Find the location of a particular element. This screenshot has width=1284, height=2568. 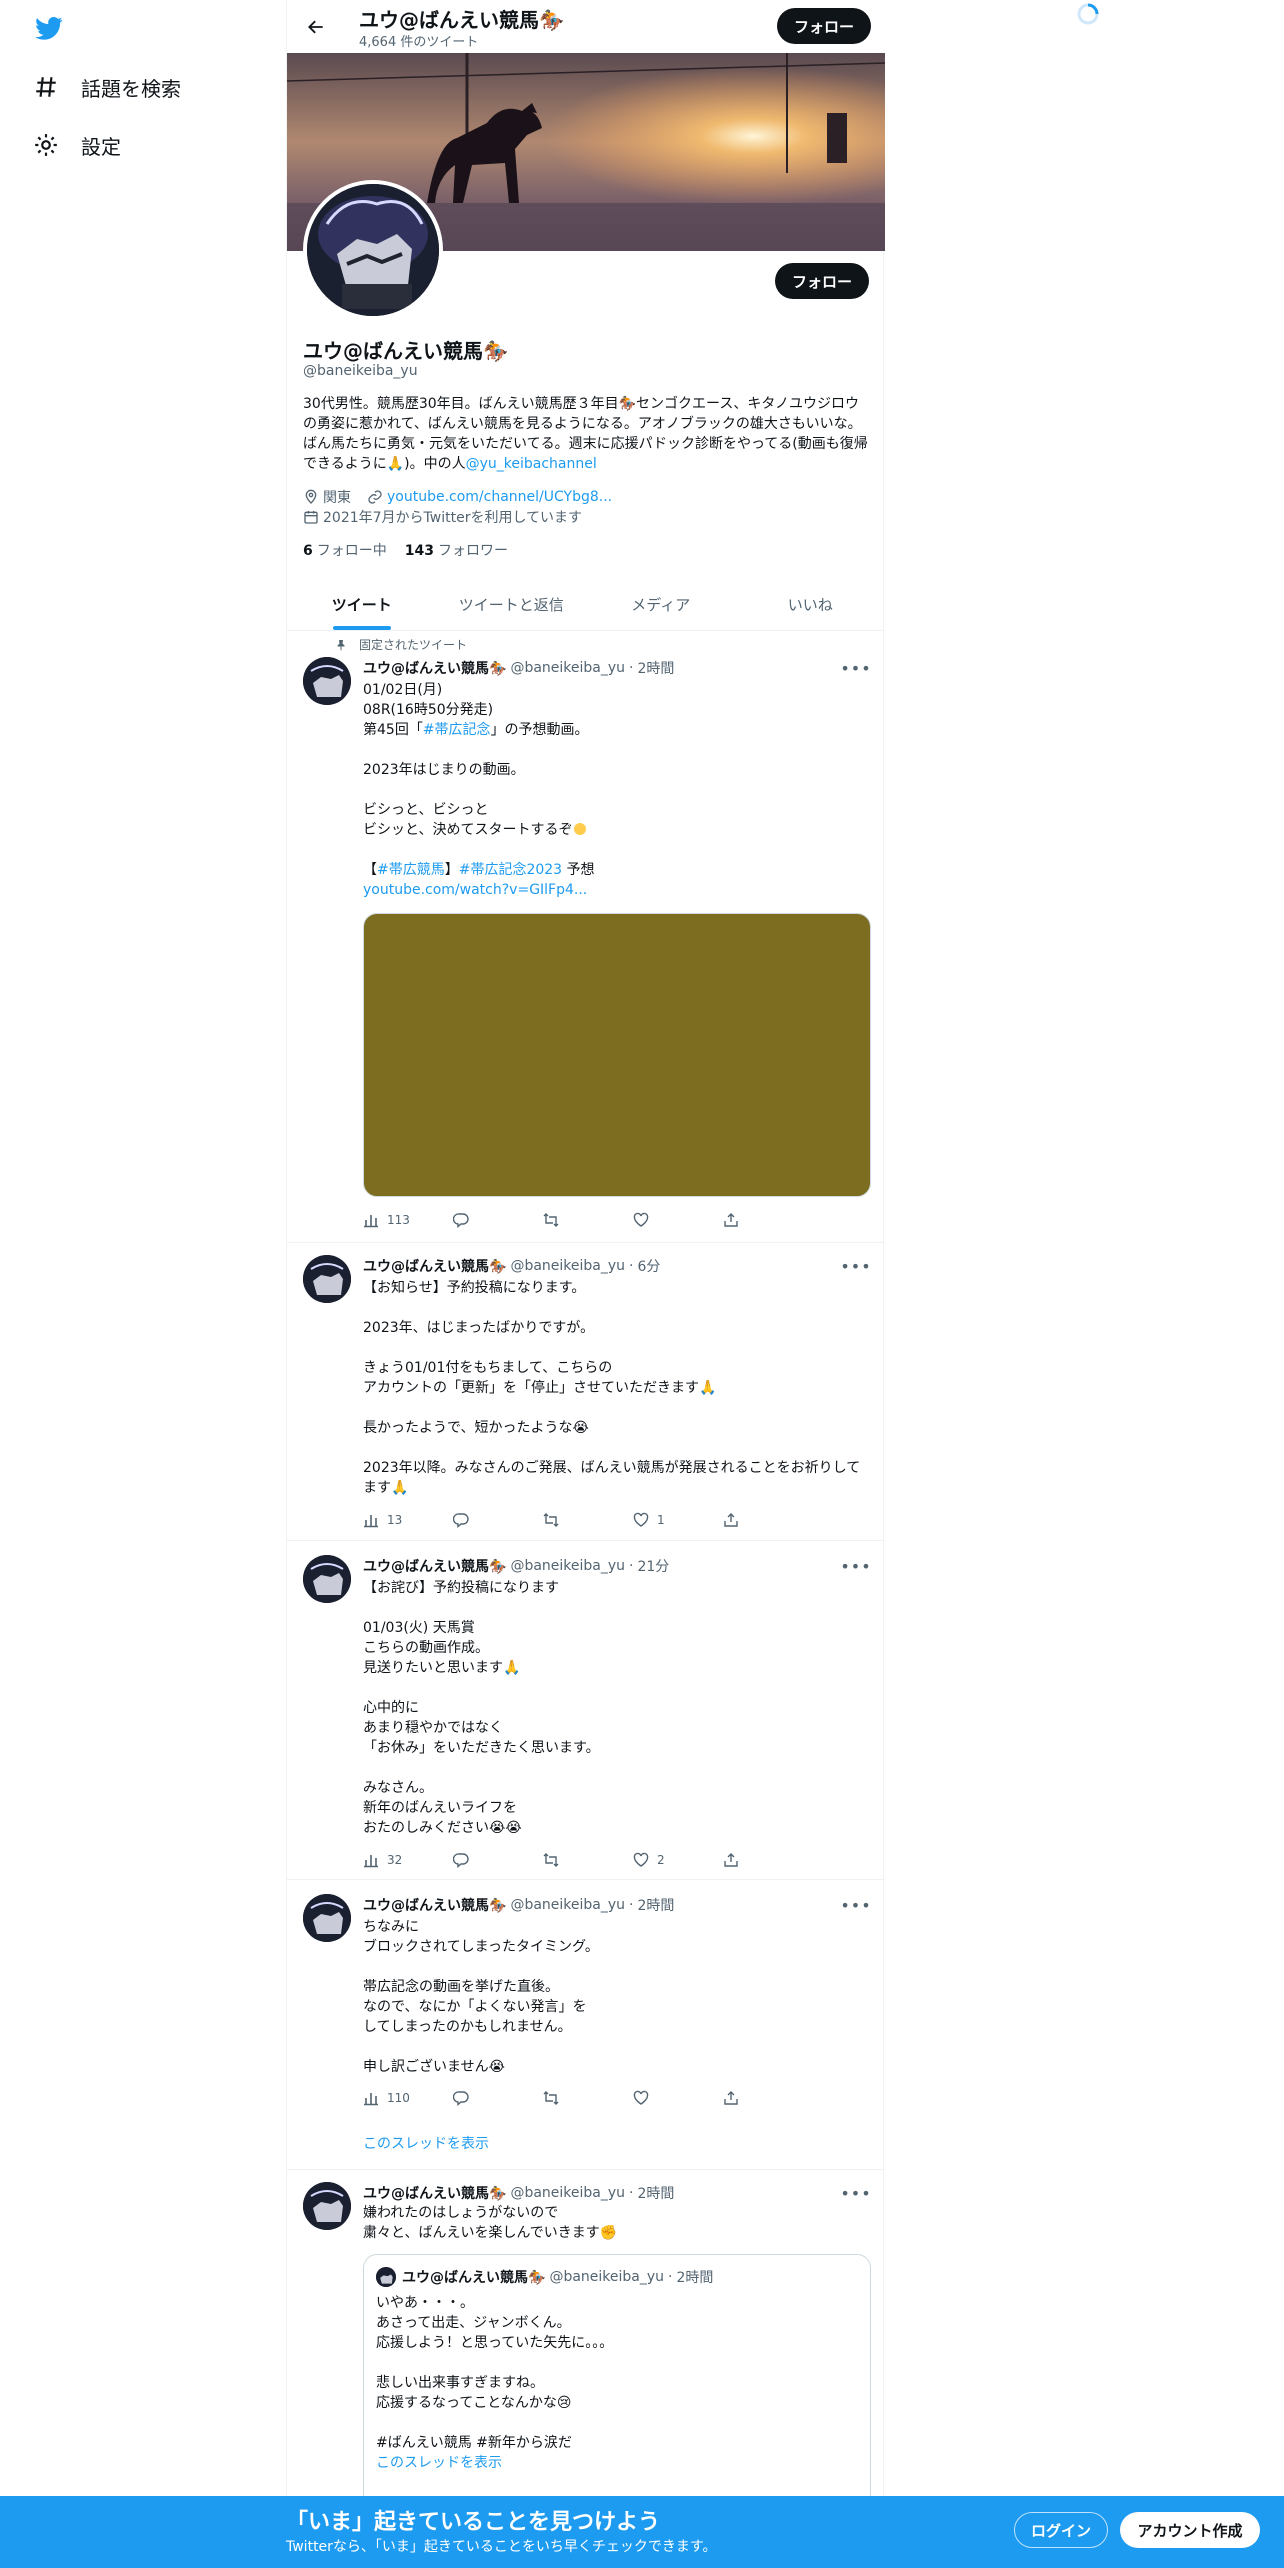

tweet-text-span: 】 is located at coordinates (451, 870).